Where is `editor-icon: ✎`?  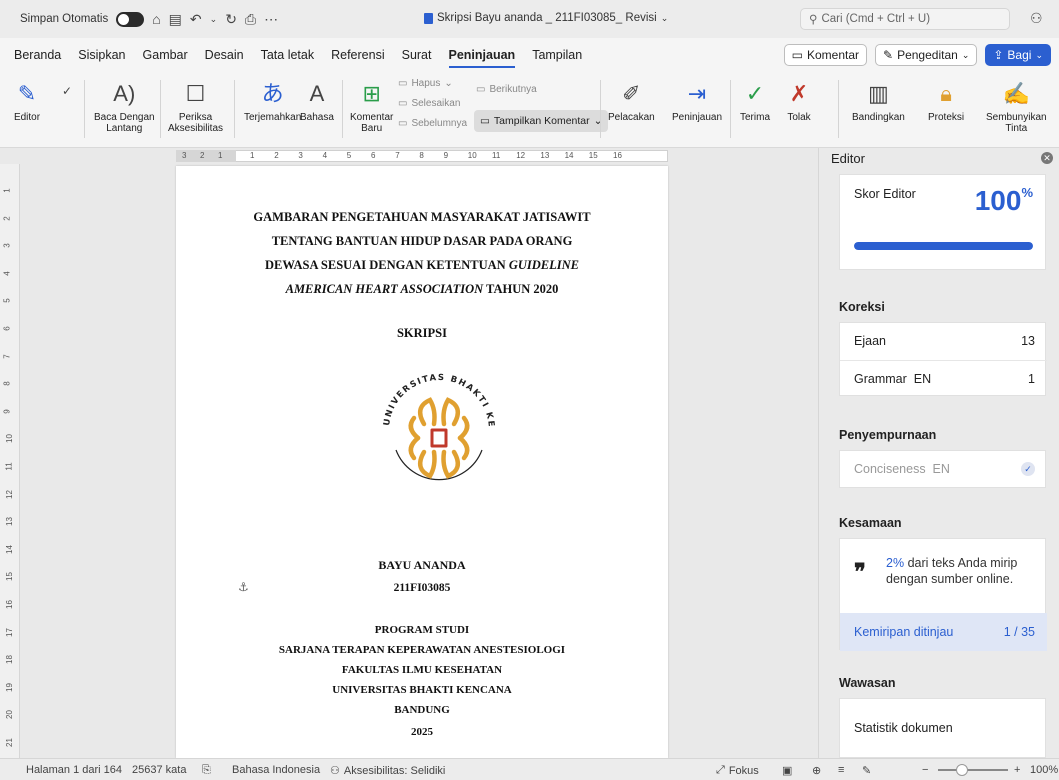 editor-icon: ✎ is located at coordinates (27, 93).